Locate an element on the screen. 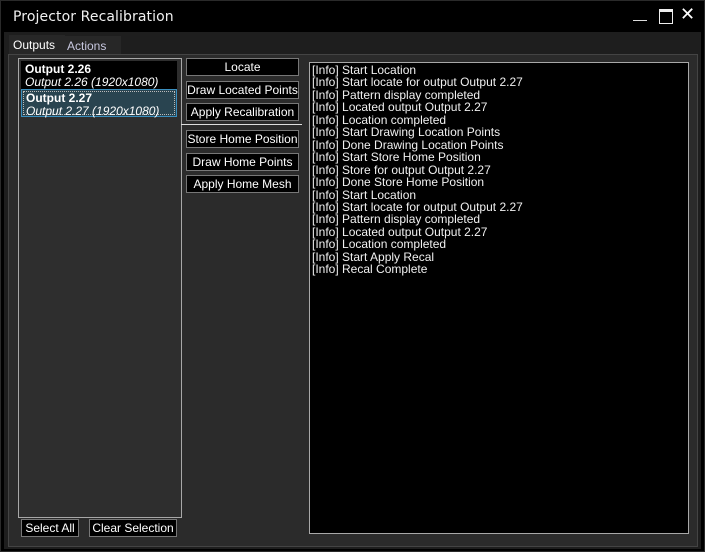  output-name: Output 2.27 is located at coordinates (59, 98).